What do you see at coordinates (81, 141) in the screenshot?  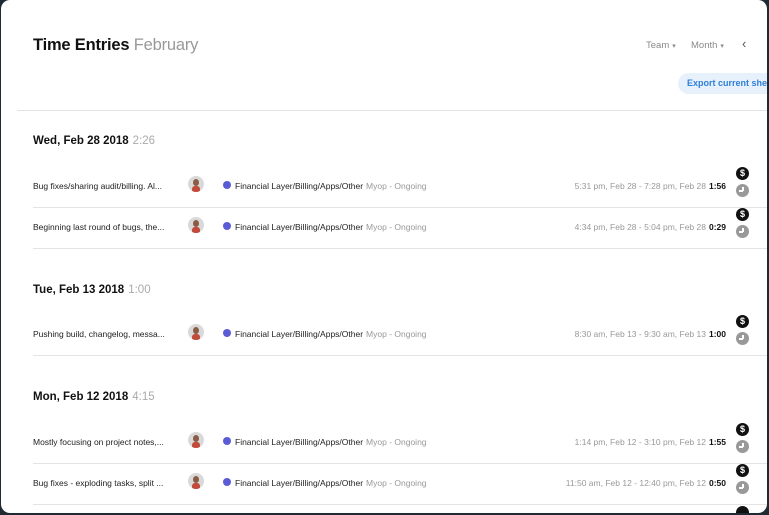 I see `day-date: Wed, Feb 28 2018` at bounding box center [81, 141].